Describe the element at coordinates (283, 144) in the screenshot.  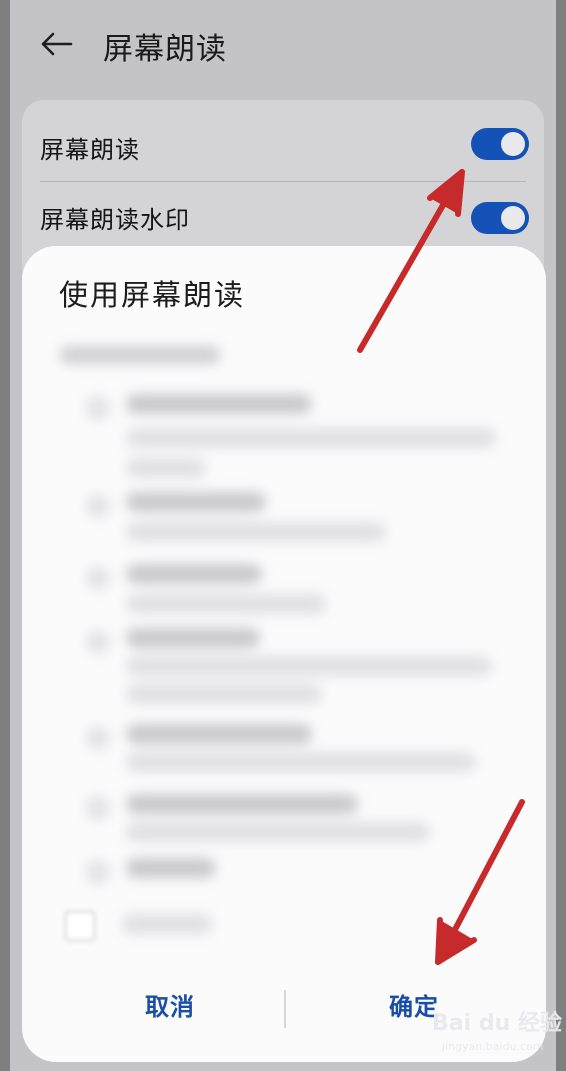
I see `setting-row-screen-reader: 屏幕朗读` at that location.